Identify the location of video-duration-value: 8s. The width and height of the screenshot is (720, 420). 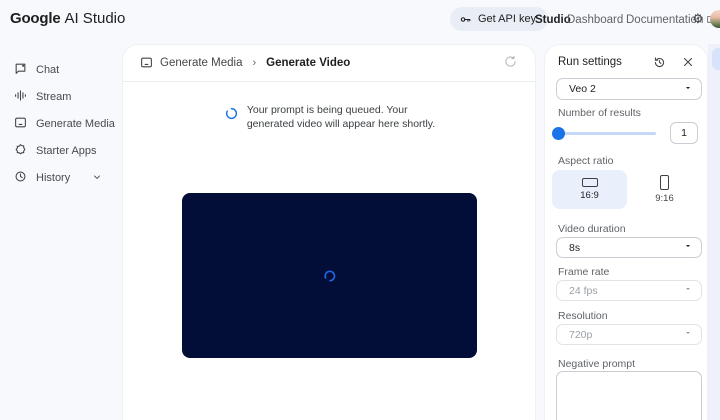
(575, 247).